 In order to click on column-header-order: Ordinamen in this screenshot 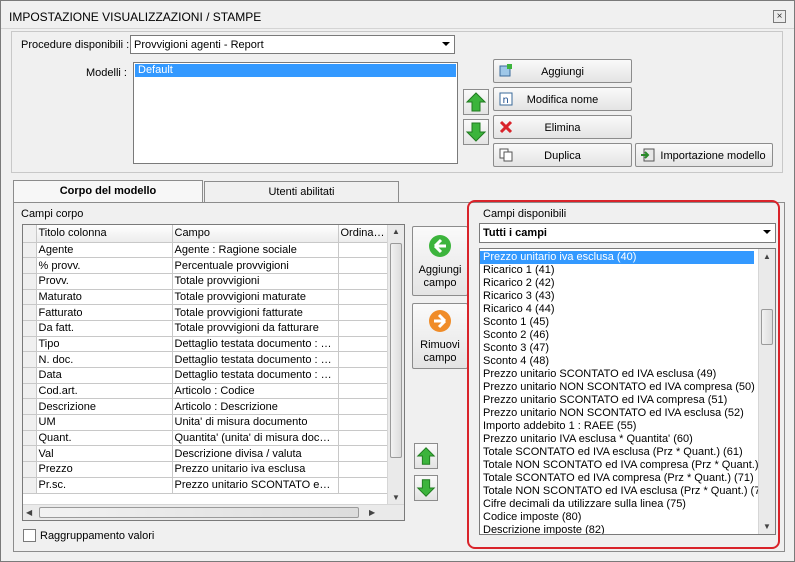, I will do `click(363, 234)`.